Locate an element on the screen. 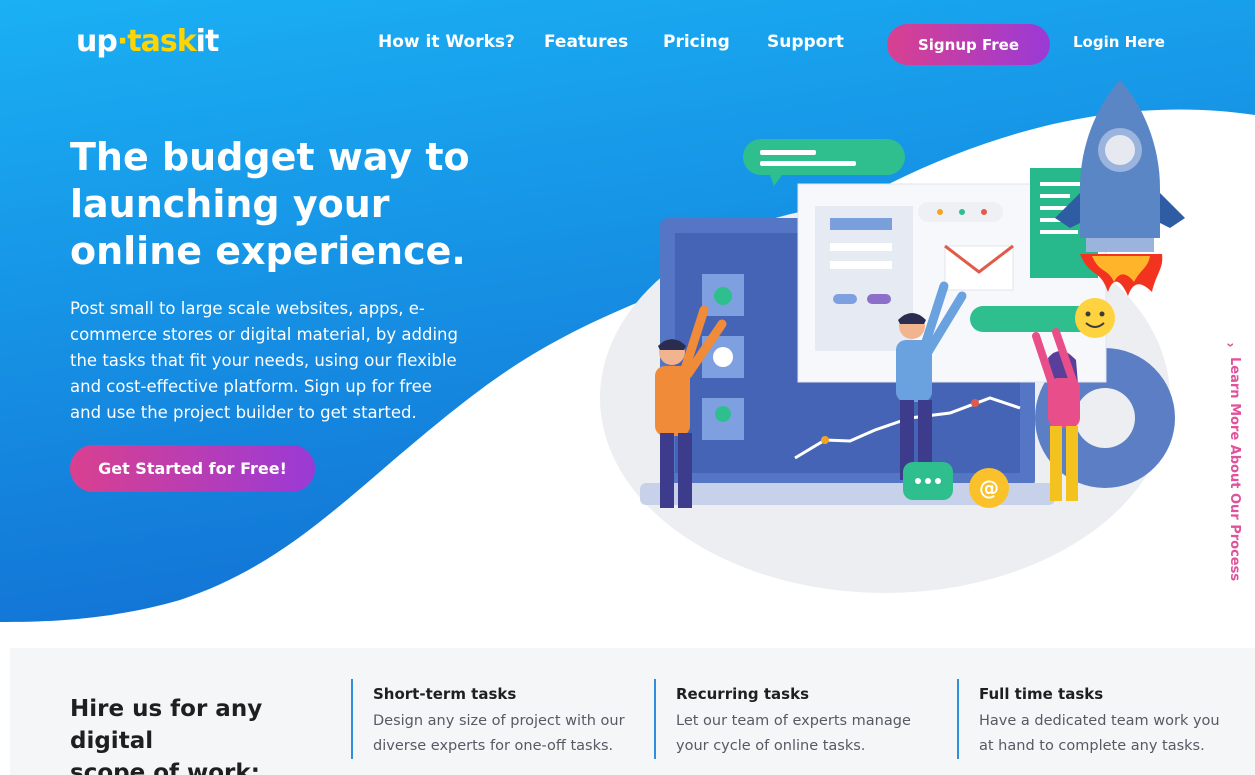 The image size is (1255, 775). service-description-line: at hand to complete any tasks. is located at coordinates (1092, 746).